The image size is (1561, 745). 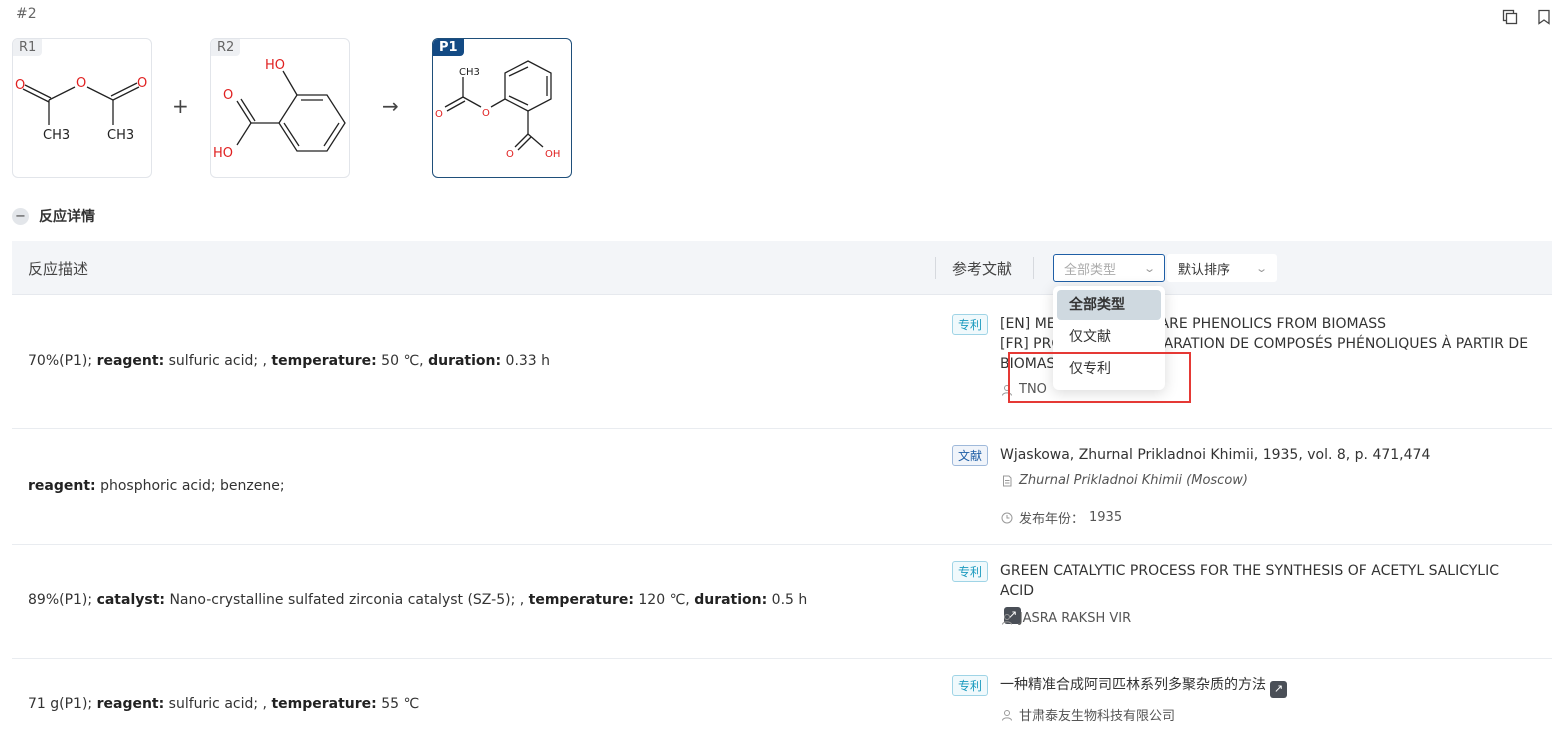 I want to click on clock-icon, so click(x=1007, y=518).